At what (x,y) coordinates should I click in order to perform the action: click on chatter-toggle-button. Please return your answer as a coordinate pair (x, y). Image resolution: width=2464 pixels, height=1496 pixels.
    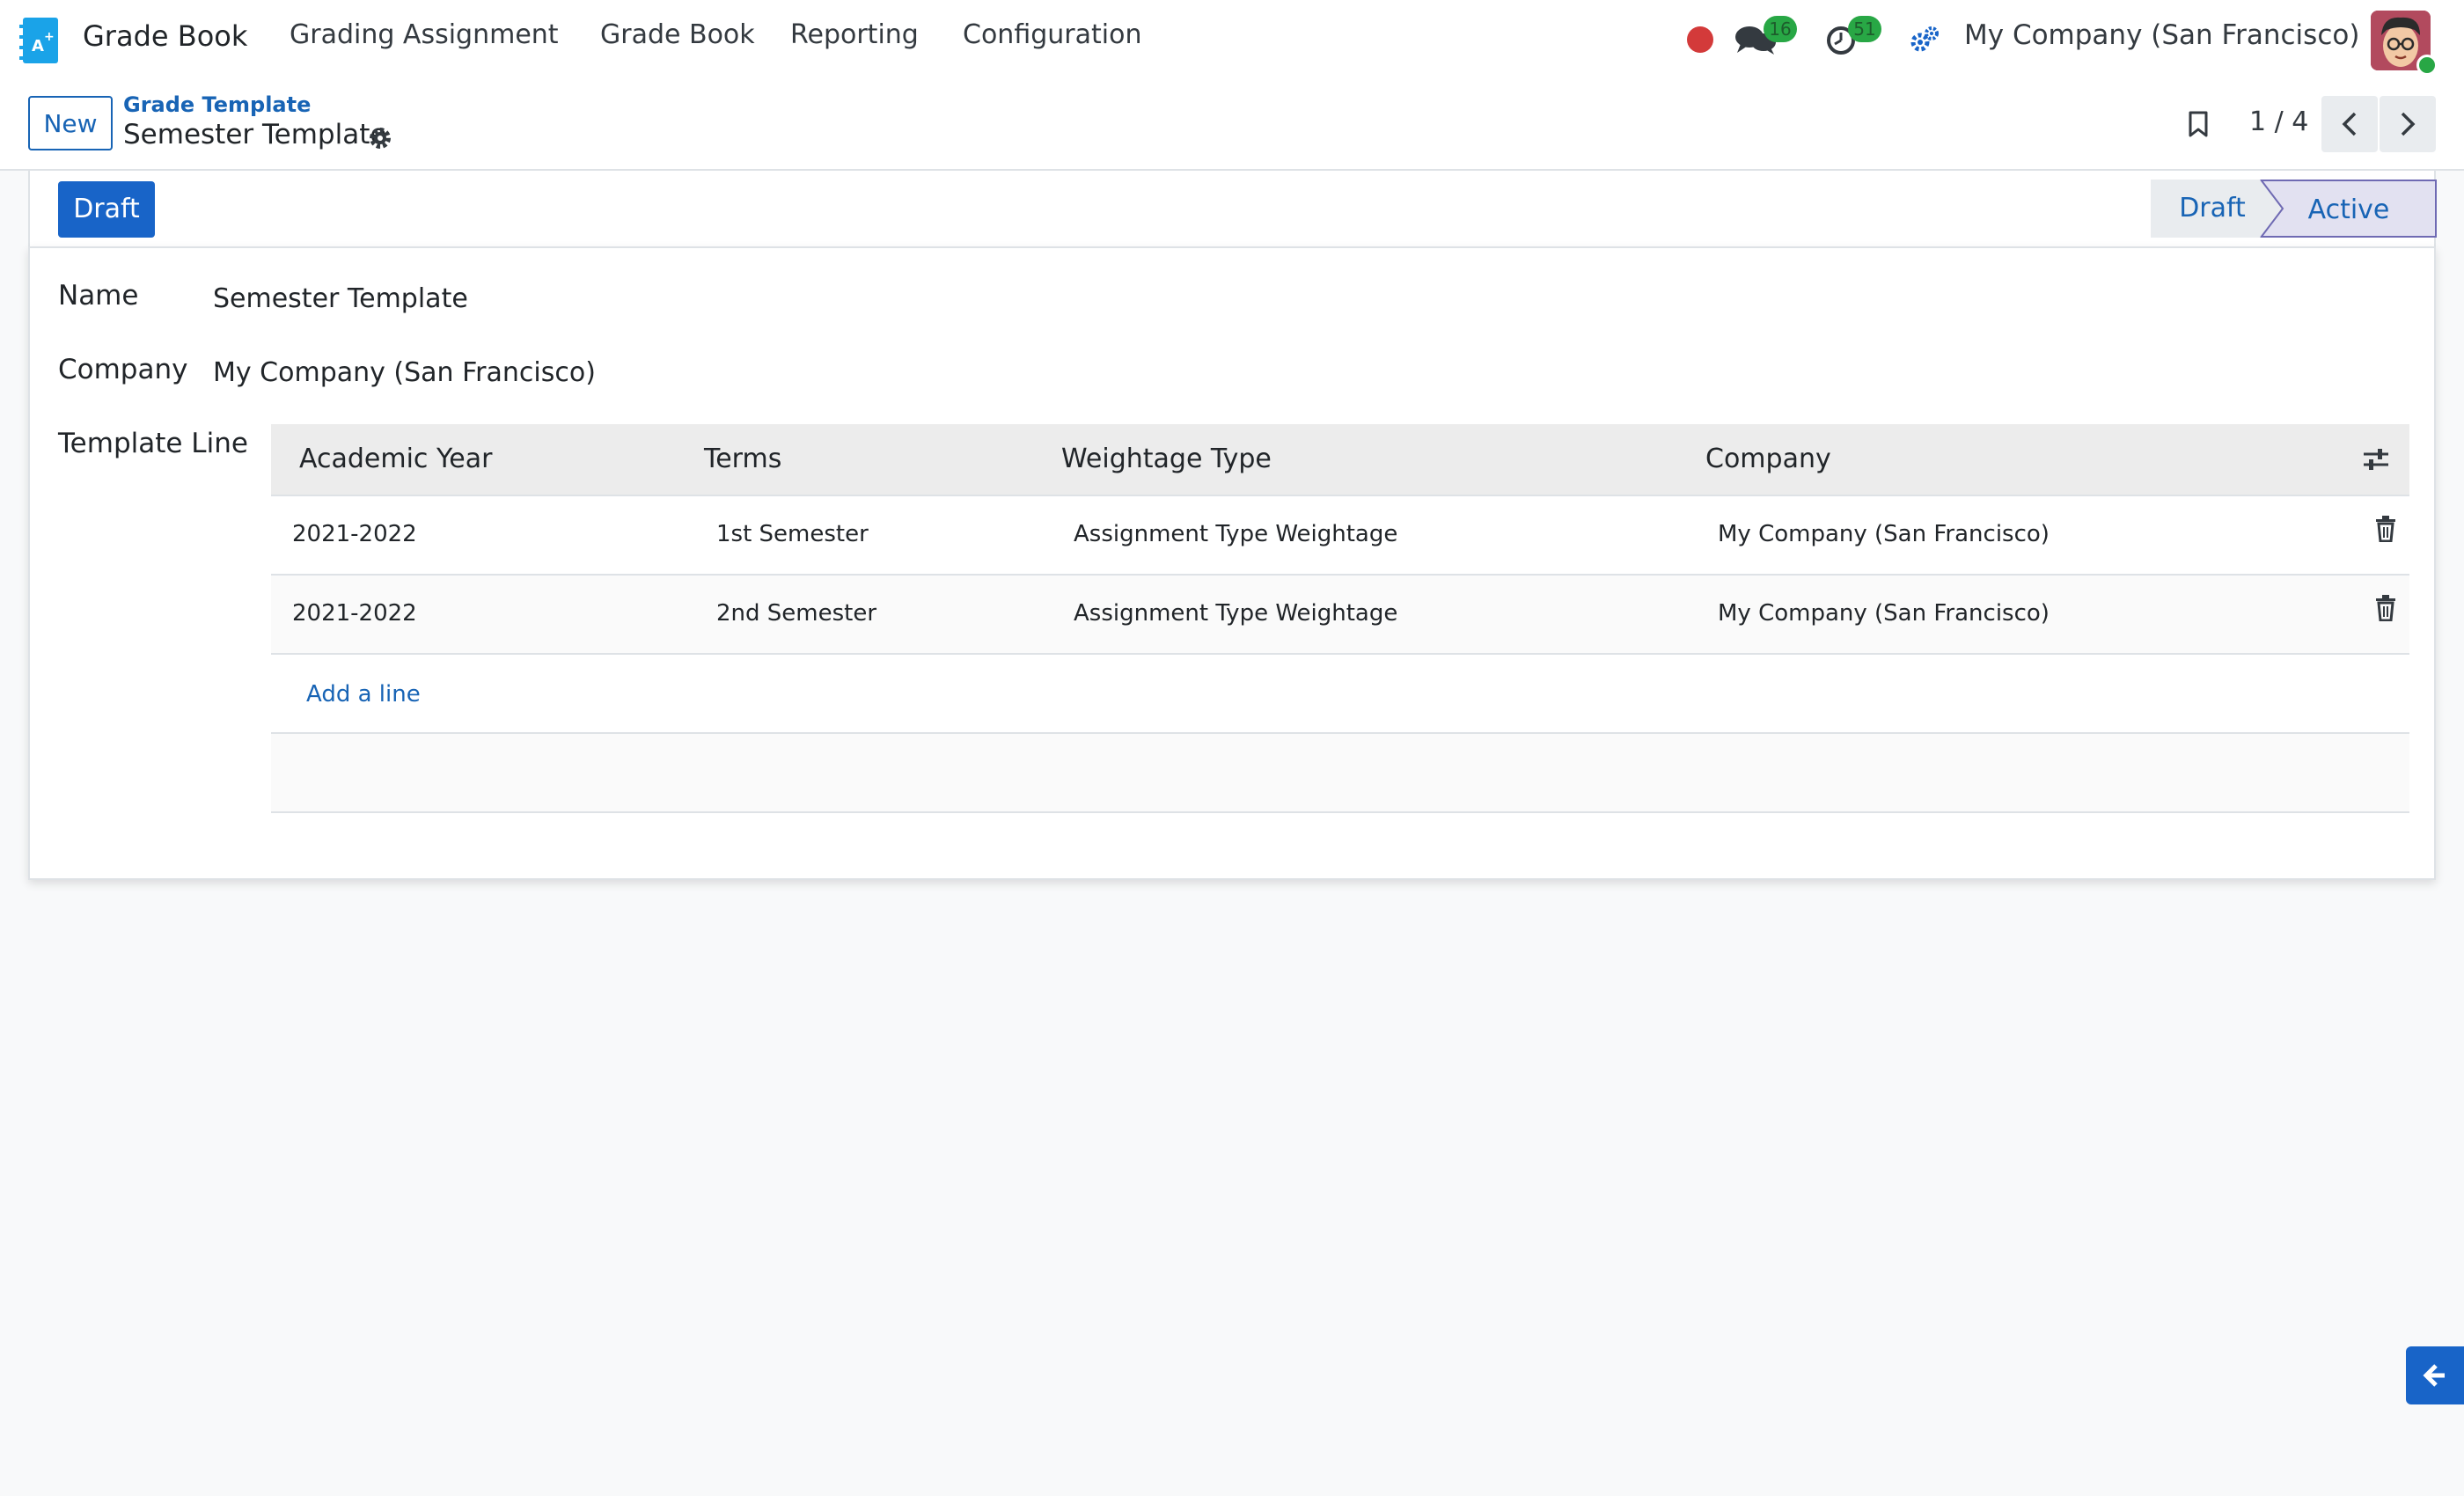
    Looking at the image, I should click on (2435, 1375).